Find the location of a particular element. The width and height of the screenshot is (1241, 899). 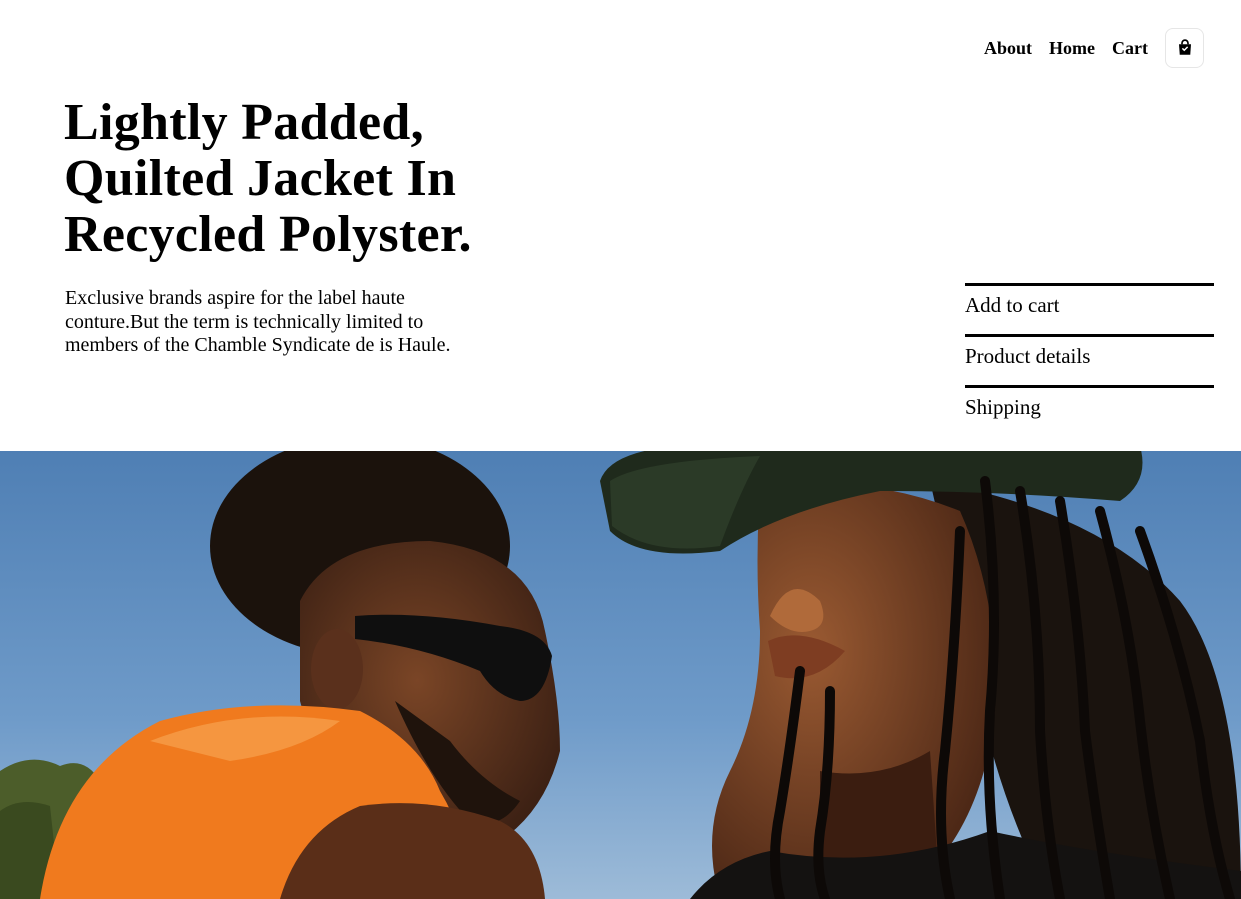

product-title-line: Lightly Padded, is located at coordinates (244, 122).